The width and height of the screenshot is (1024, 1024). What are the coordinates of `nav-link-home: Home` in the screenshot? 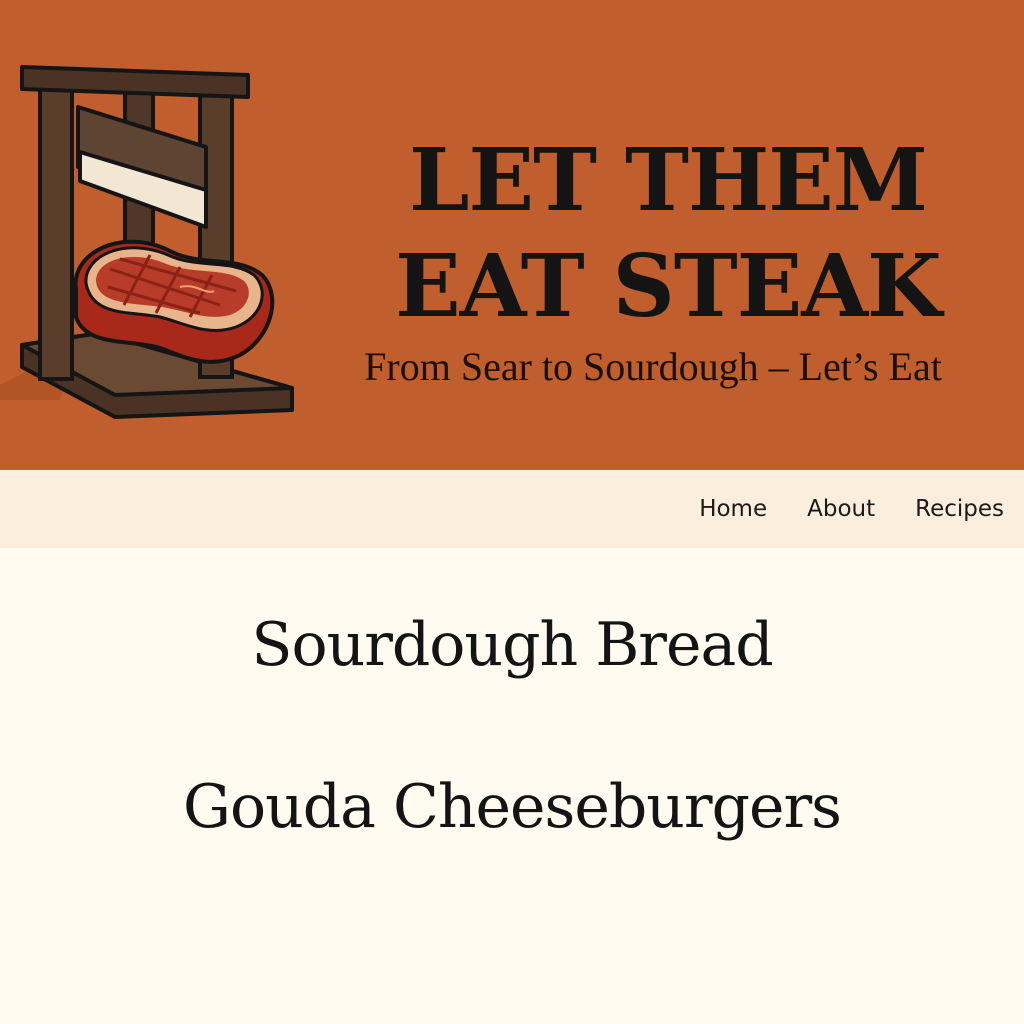 It's located at (733, 509).